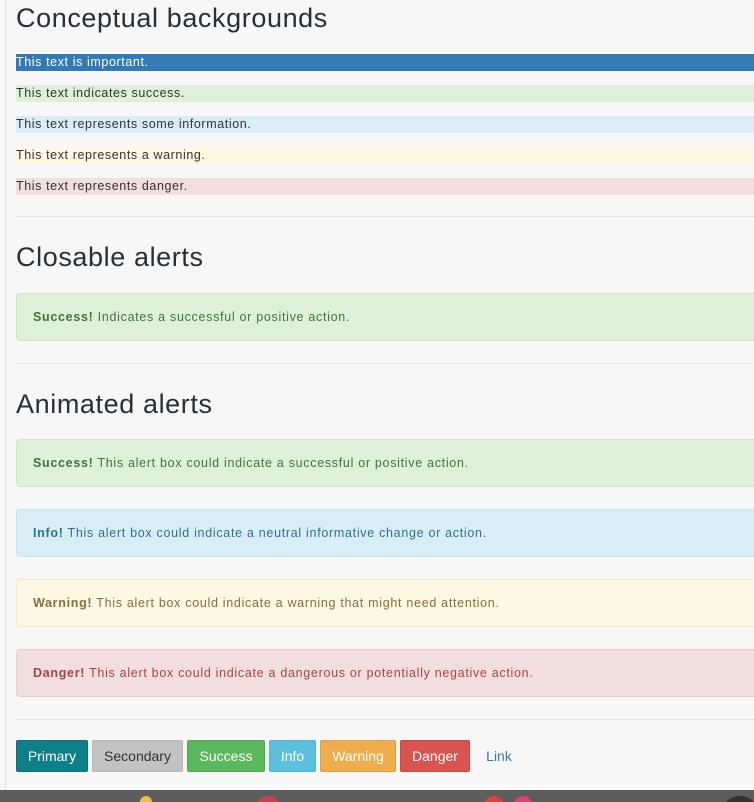 Image resolution: width=754 pixels, height=802 pixels. I want to click on primary-button: Primary, so click(52, 756).